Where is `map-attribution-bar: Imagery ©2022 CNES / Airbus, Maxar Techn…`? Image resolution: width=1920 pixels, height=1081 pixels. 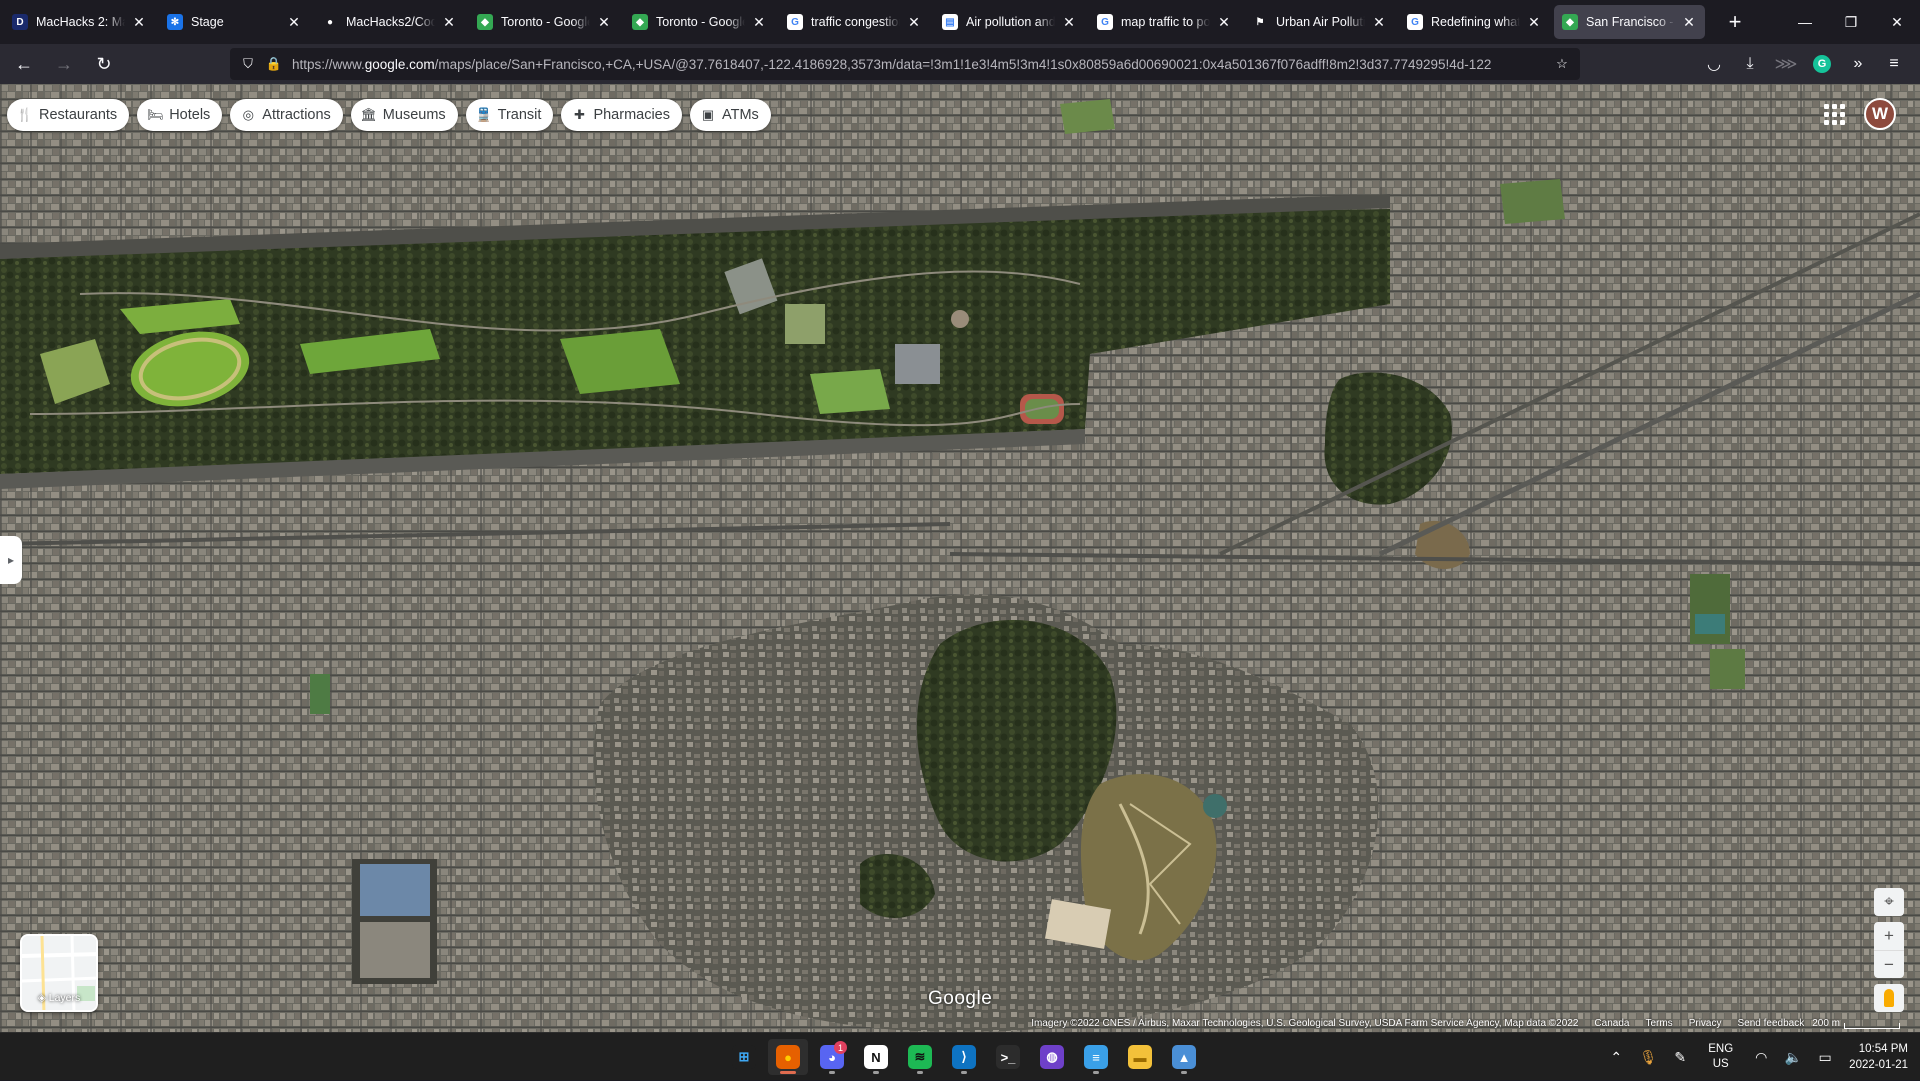 map-attribution-bar: Imagery ©2022 CNES / Airbus, Maxar Techn… is located at coordinates (1471, 1023).